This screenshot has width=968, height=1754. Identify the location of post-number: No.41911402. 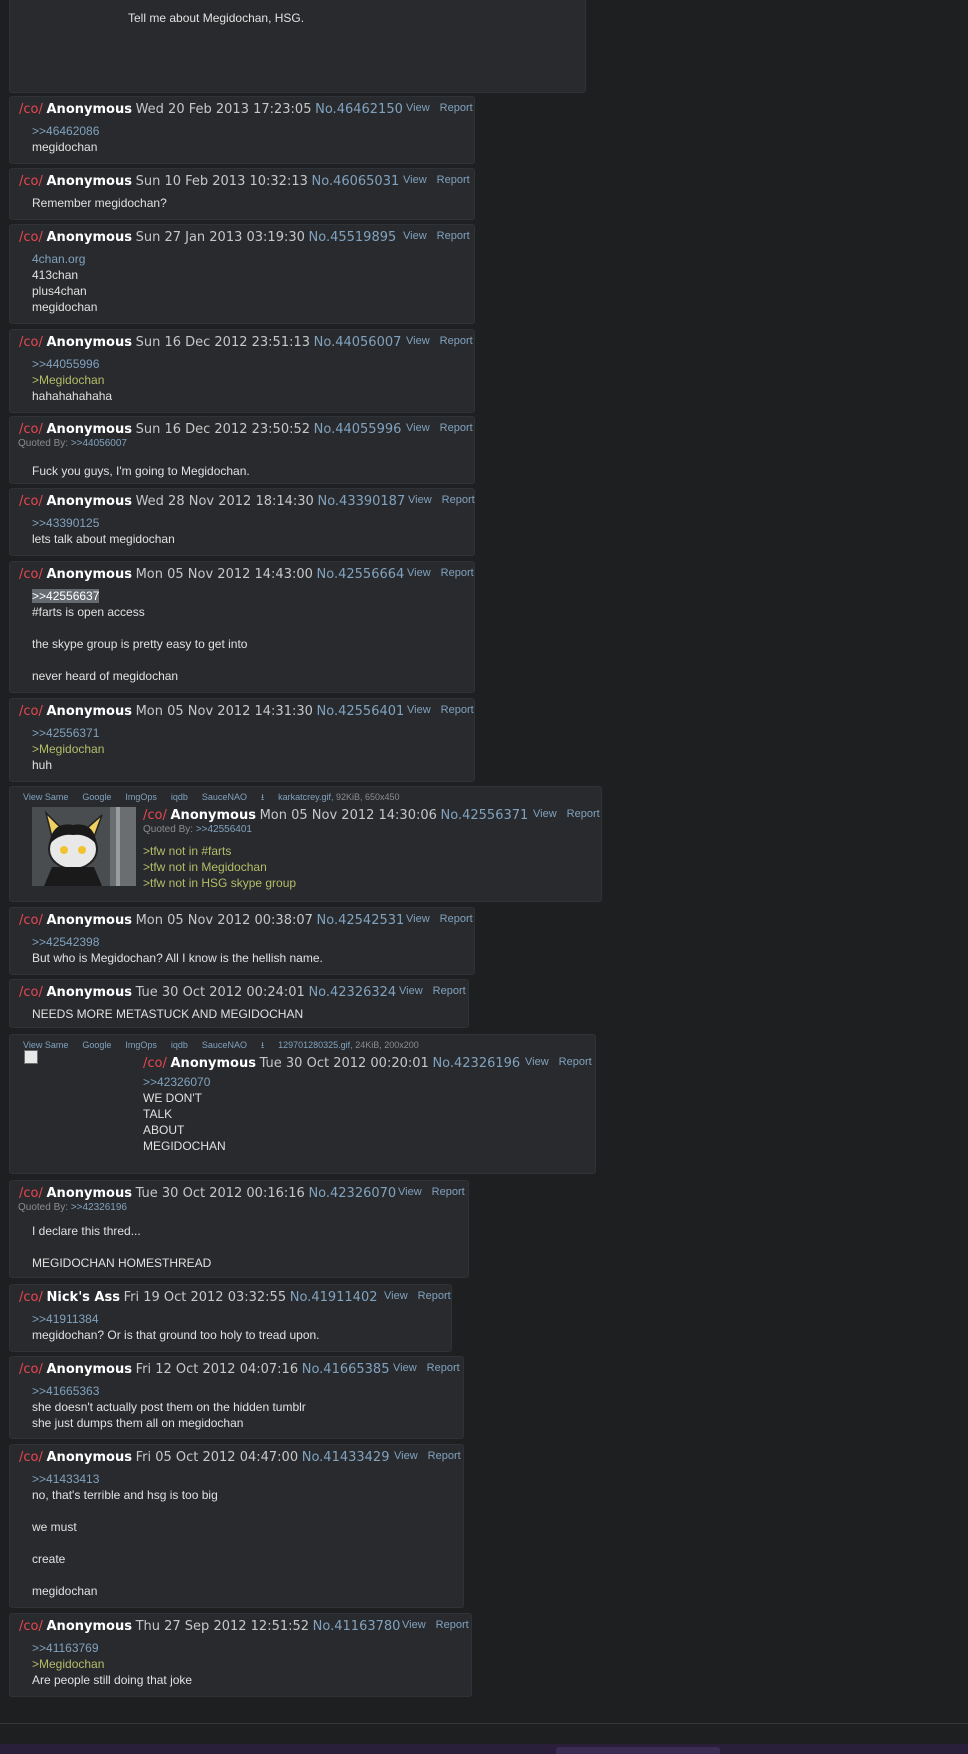
(334, 1297).